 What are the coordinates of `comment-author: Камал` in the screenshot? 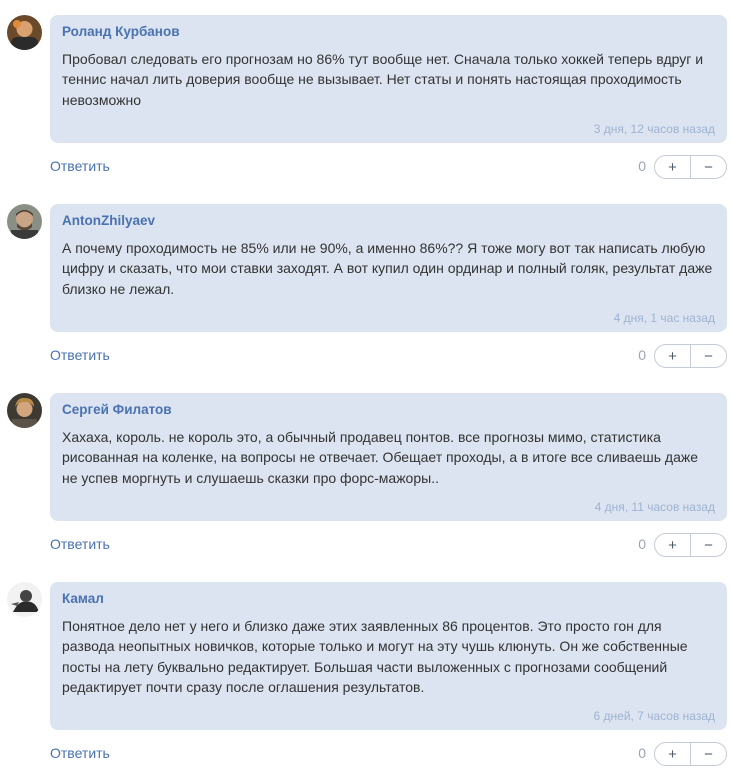 It's located at (388, 599).